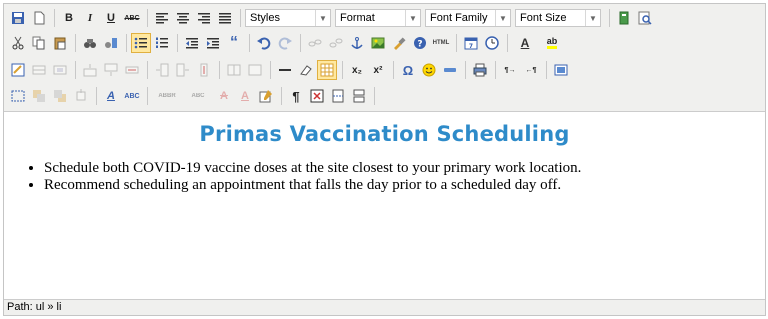 The image size is (768, 319). Describe the element at coordinates (90, 43) in the screenshot. I see `find-icon` at that location.